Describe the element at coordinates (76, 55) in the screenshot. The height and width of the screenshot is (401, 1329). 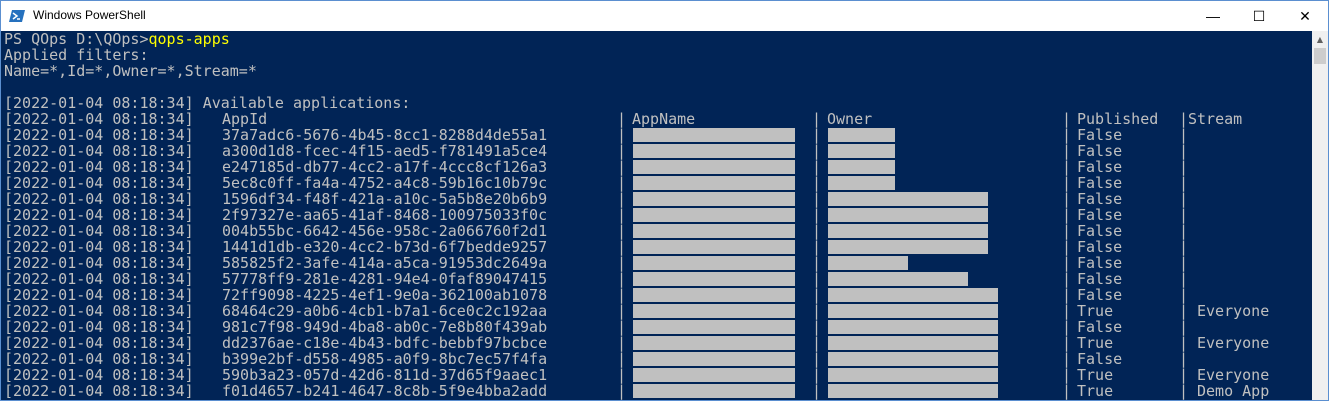
I see `filters-line: Applied filters:` at that location.